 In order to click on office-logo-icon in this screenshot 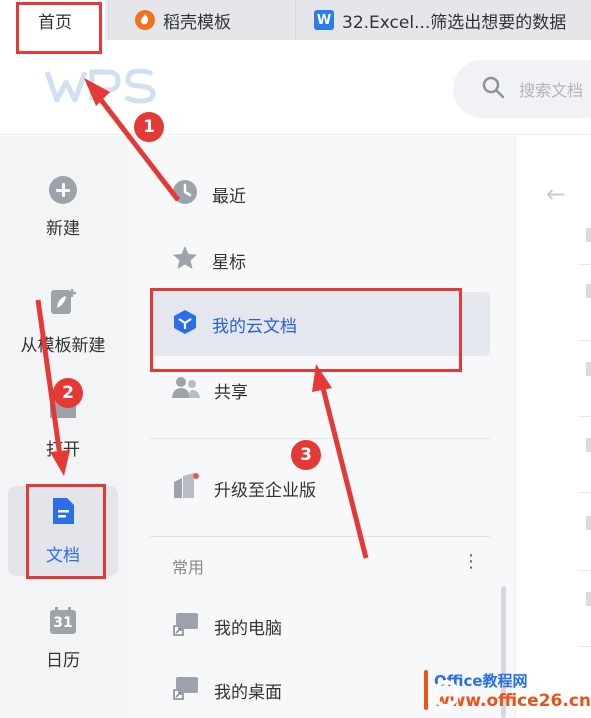, I will do `click(441, 690)`.